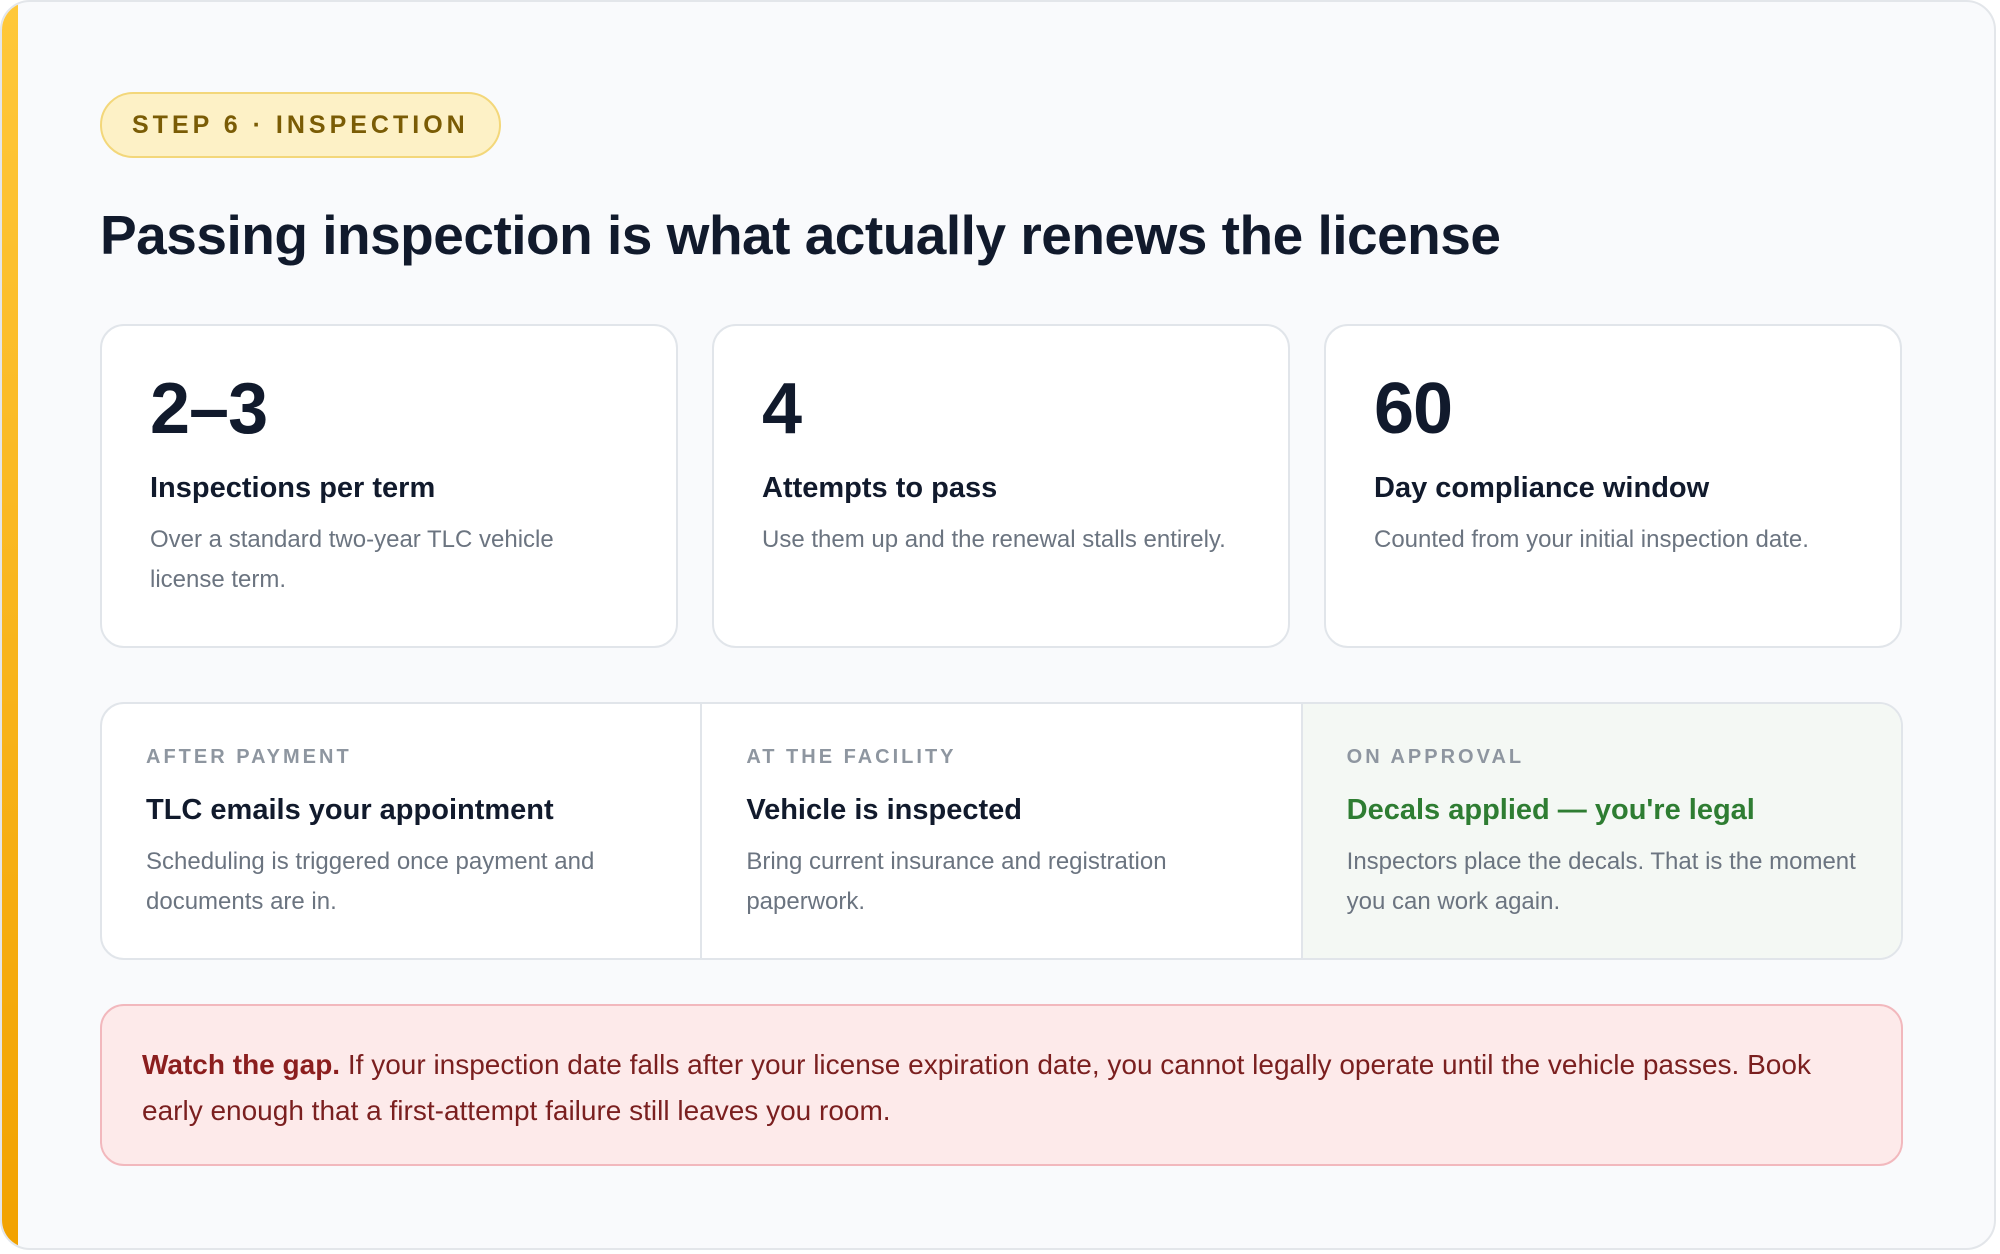  What do you see at coordinates (1413, 409) in the screenshot?
I see `stat-value: 60` at bounding box center [1413, 409].